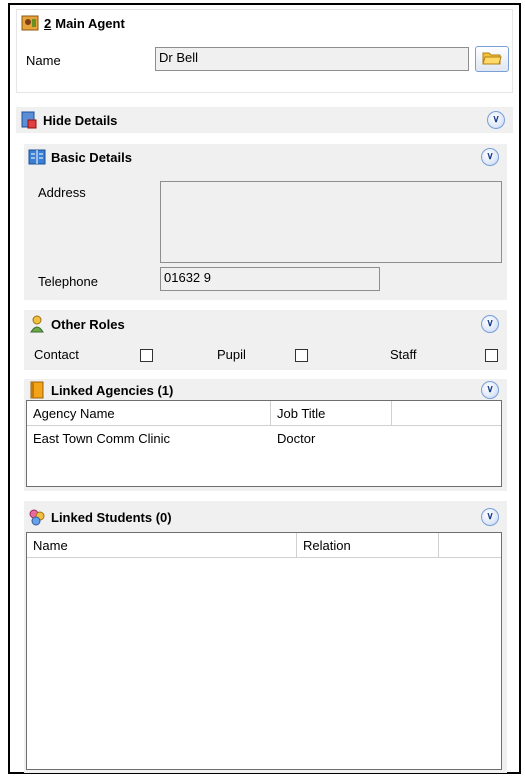 The image size is (525, 776). I want to click on telephone-field: 01632 9, so click(270, 279).